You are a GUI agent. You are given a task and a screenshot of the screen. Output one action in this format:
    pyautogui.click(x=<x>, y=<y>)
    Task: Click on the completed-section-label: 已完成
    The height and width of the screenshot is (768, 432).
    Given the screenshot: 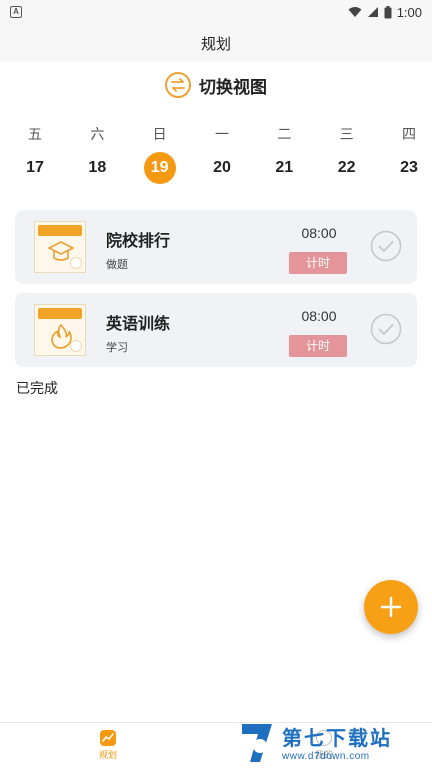 What is the action you would take?
    pyautogui.click(x=37, y=388)
    